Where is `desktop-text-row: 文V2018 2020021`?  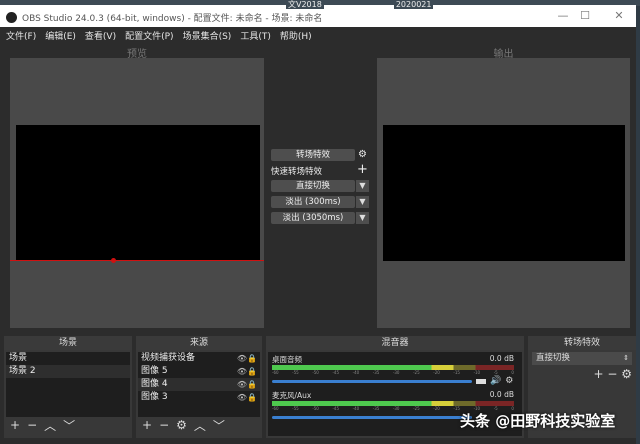 desktop-text-row: 文V2018 2020021 is located at coordinates (320, 5).